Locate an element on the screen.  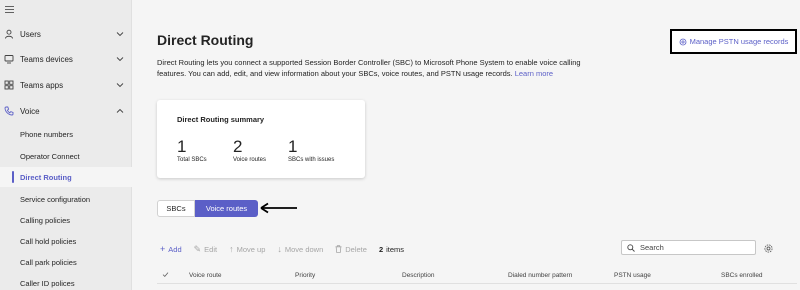
settings-gear-icon is located at coordinates (682, 41).